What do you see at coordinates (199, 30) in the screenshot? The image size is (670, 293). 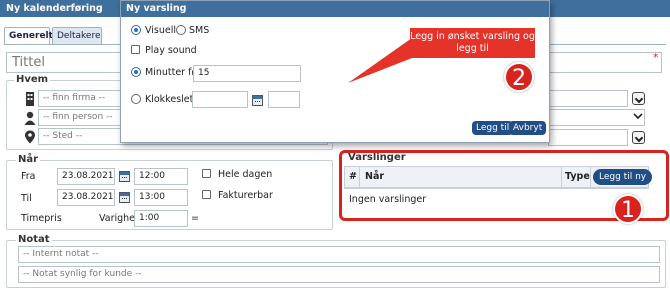 I see `sms-label: SMS` at bounding box center [199, 30].